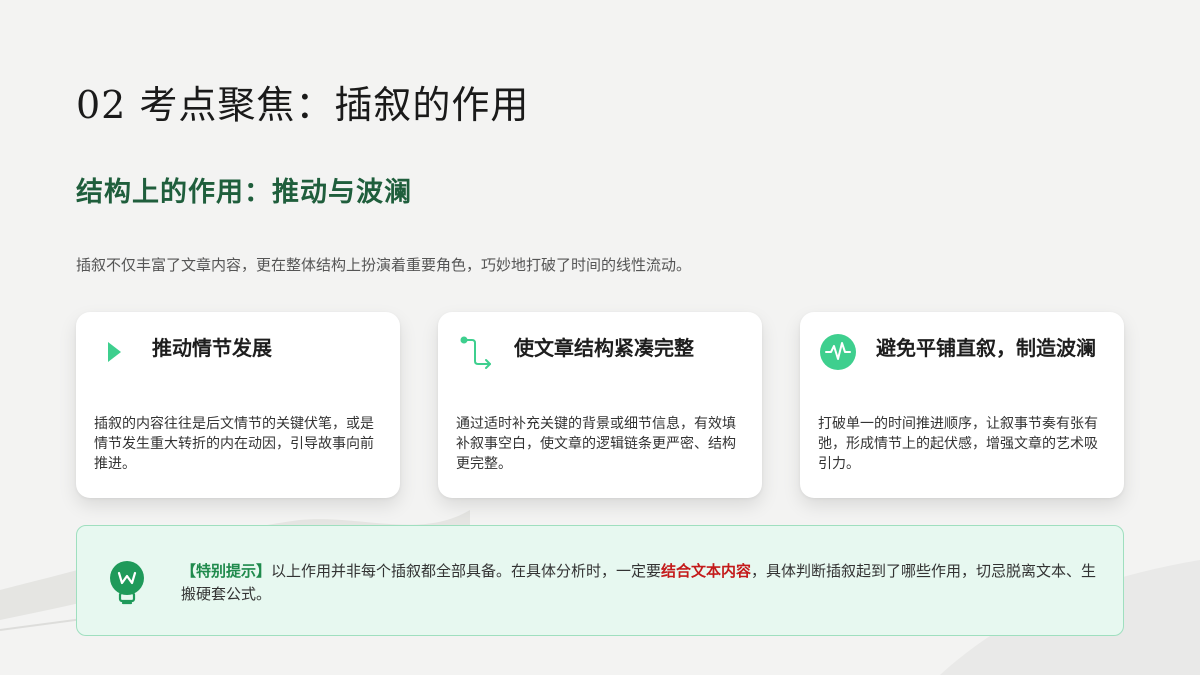 This screenshot has height=675, width=1200. What do you see at coordinates (127, 583) in the screenshot?
I see `lightbulb-icon` at bounding box center [127, 583].